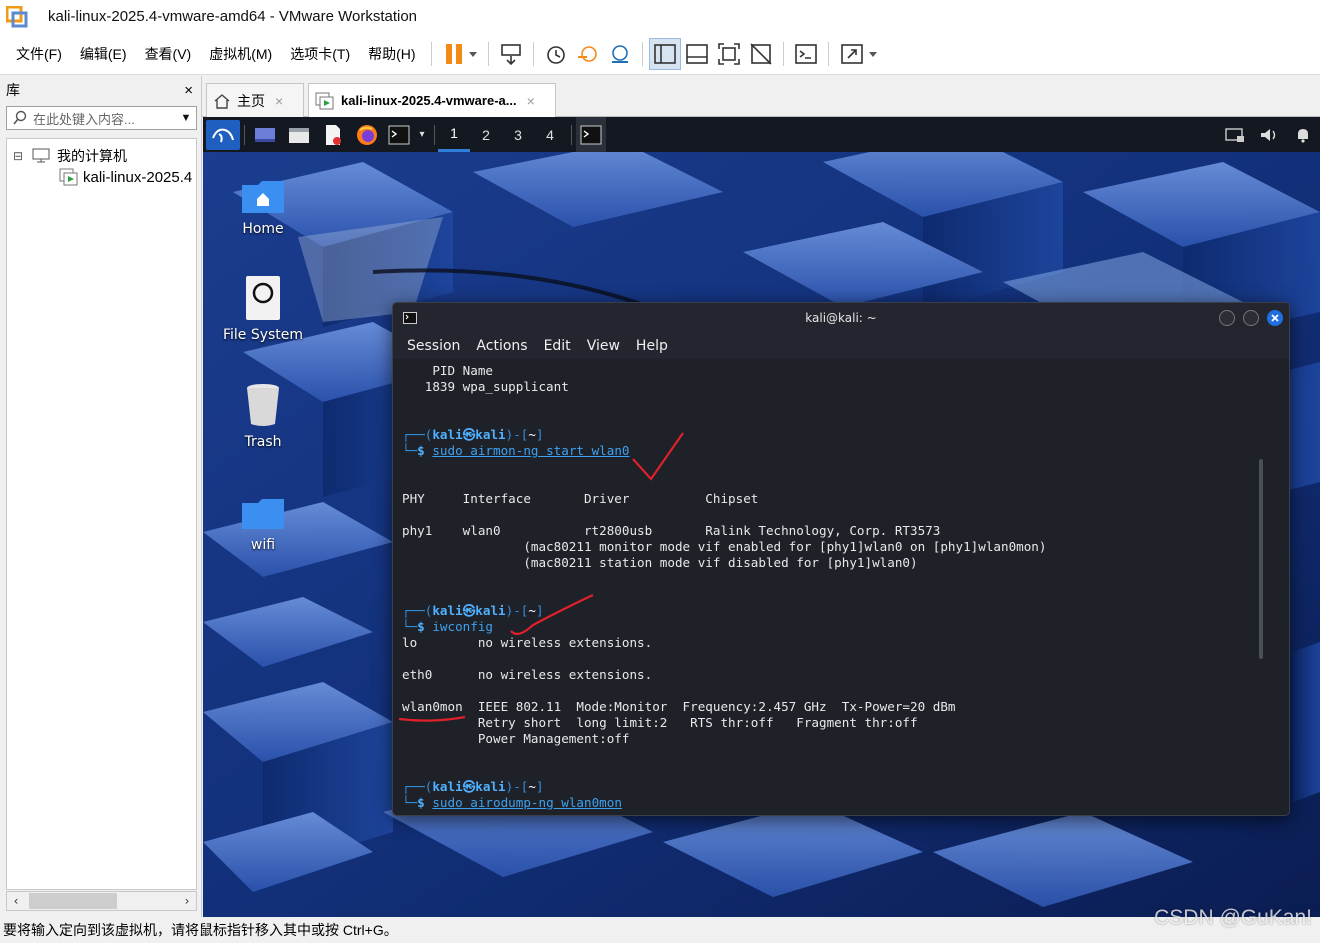 The height and width of the screenshot is (943, 1320). Describe the element at coordinates (186, 118) in the screenshot. I see `chevron-down-icon: ▼` at that location.